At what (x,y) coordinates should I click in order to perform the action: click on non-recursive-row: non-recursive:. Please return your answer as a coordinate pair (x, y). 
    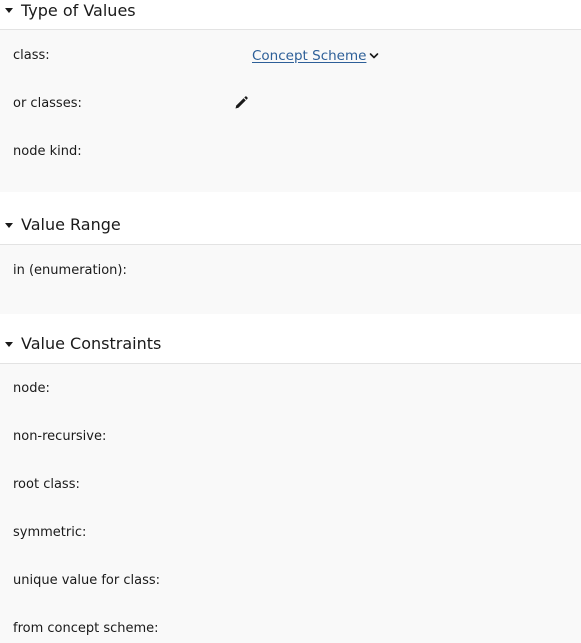
    Looking at the image, I should click on (290, 444).